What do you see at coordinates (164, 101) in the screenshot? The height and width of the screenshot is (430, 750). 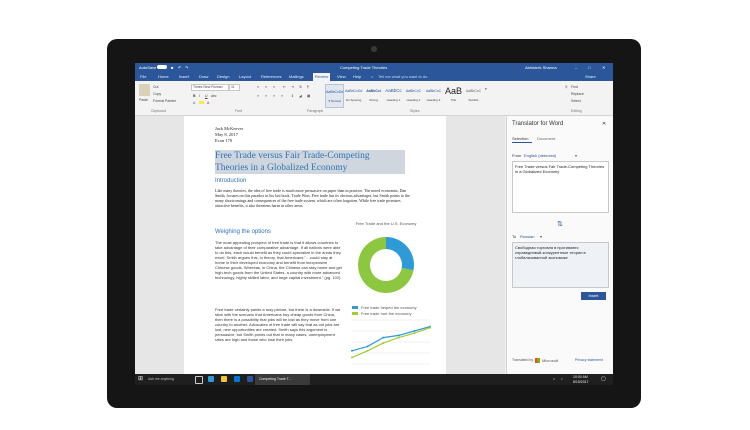 I see `format-painter-button: Format Painter` at bounding box center [164, 101].